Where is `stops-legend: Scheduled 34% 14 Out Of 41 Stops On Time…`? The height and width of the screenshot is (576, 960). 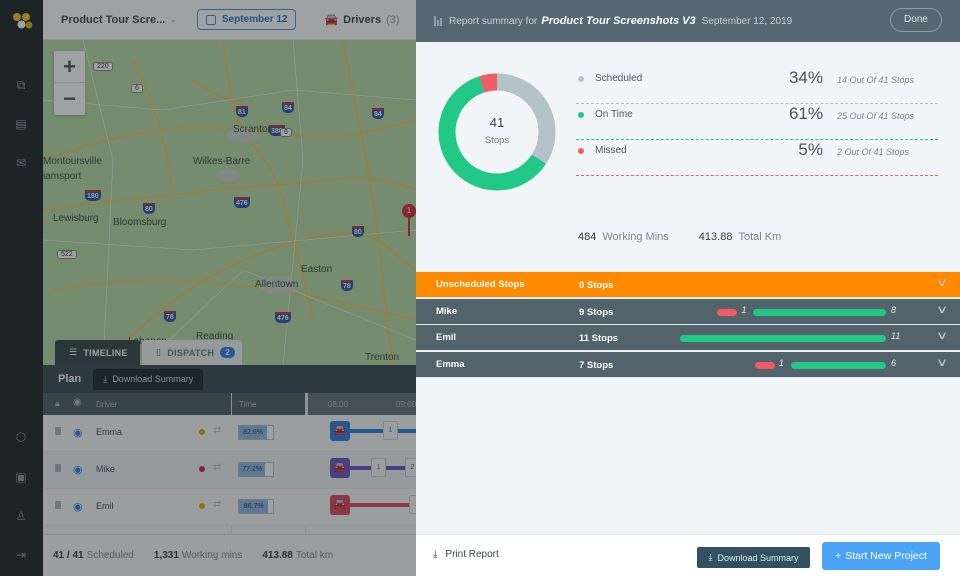 stops-legend: Scheduled 34% 14 Out Of 41 Stops On Time… is located at coordinates (757, 122).